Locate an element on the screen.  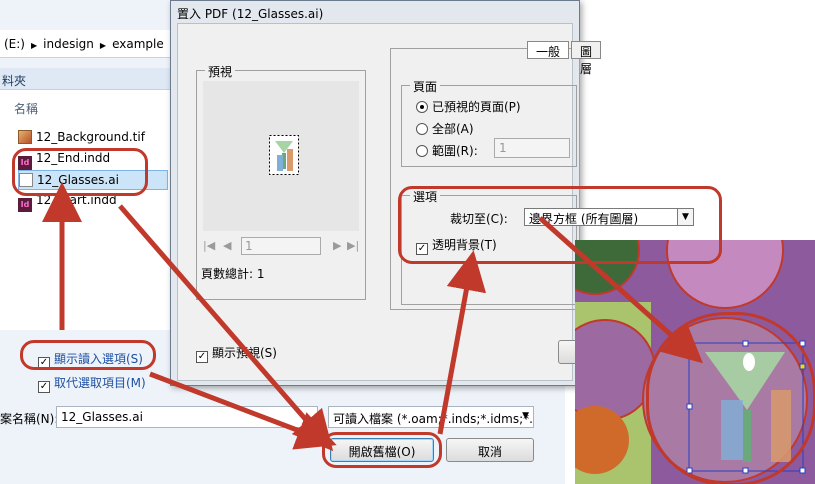
show-preview-label: 顯示預視(S) is located at coordinates (244, 353).